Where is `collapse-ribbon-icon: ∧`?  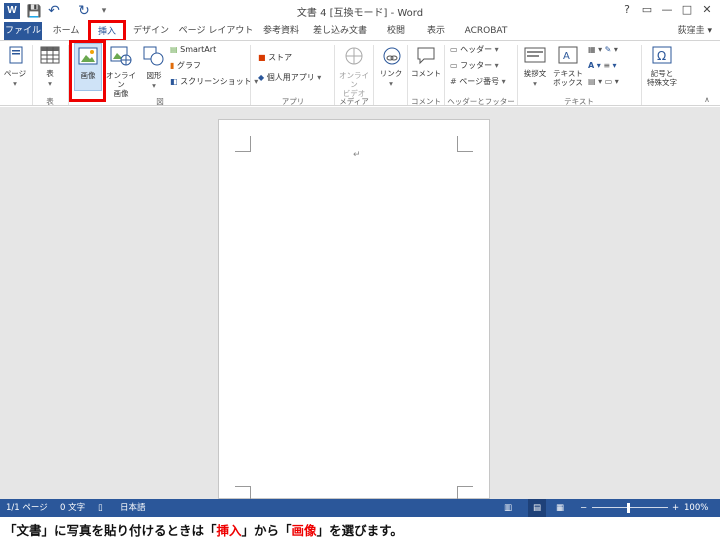 collapse-ribbon-icon: ∧ is located at coordinates (707, 99).